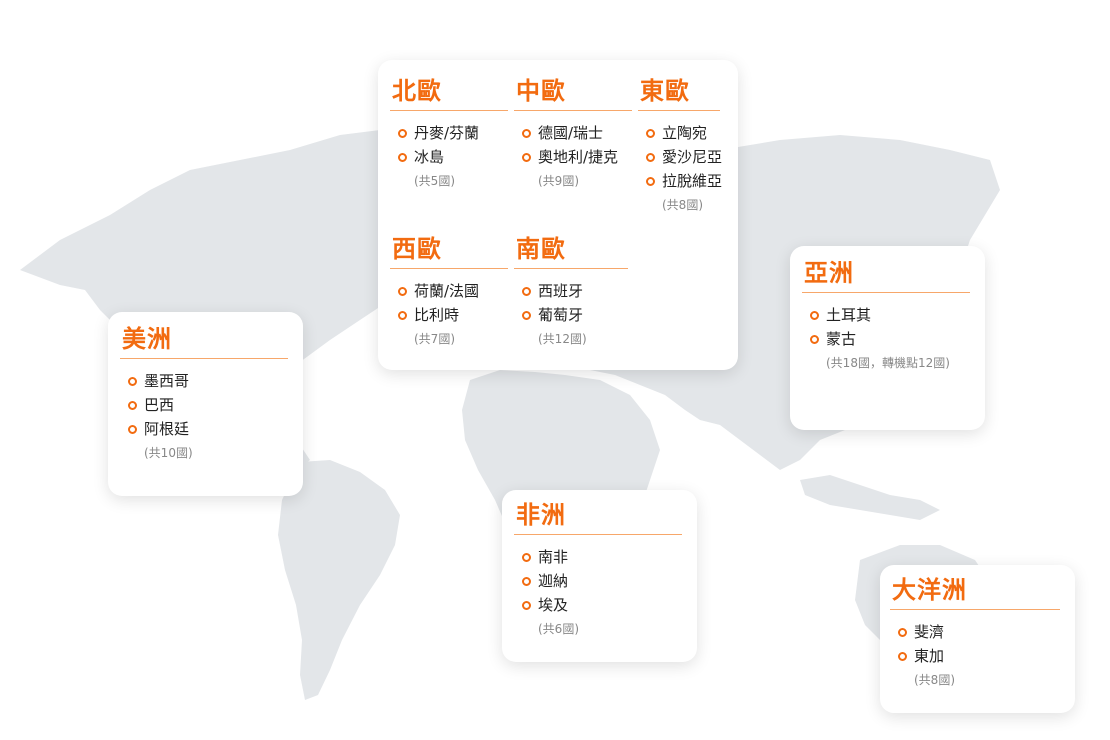 The width and height of the screenshot is (1110, 740). I want to click on list-item: 迦納, so click(602, 581).